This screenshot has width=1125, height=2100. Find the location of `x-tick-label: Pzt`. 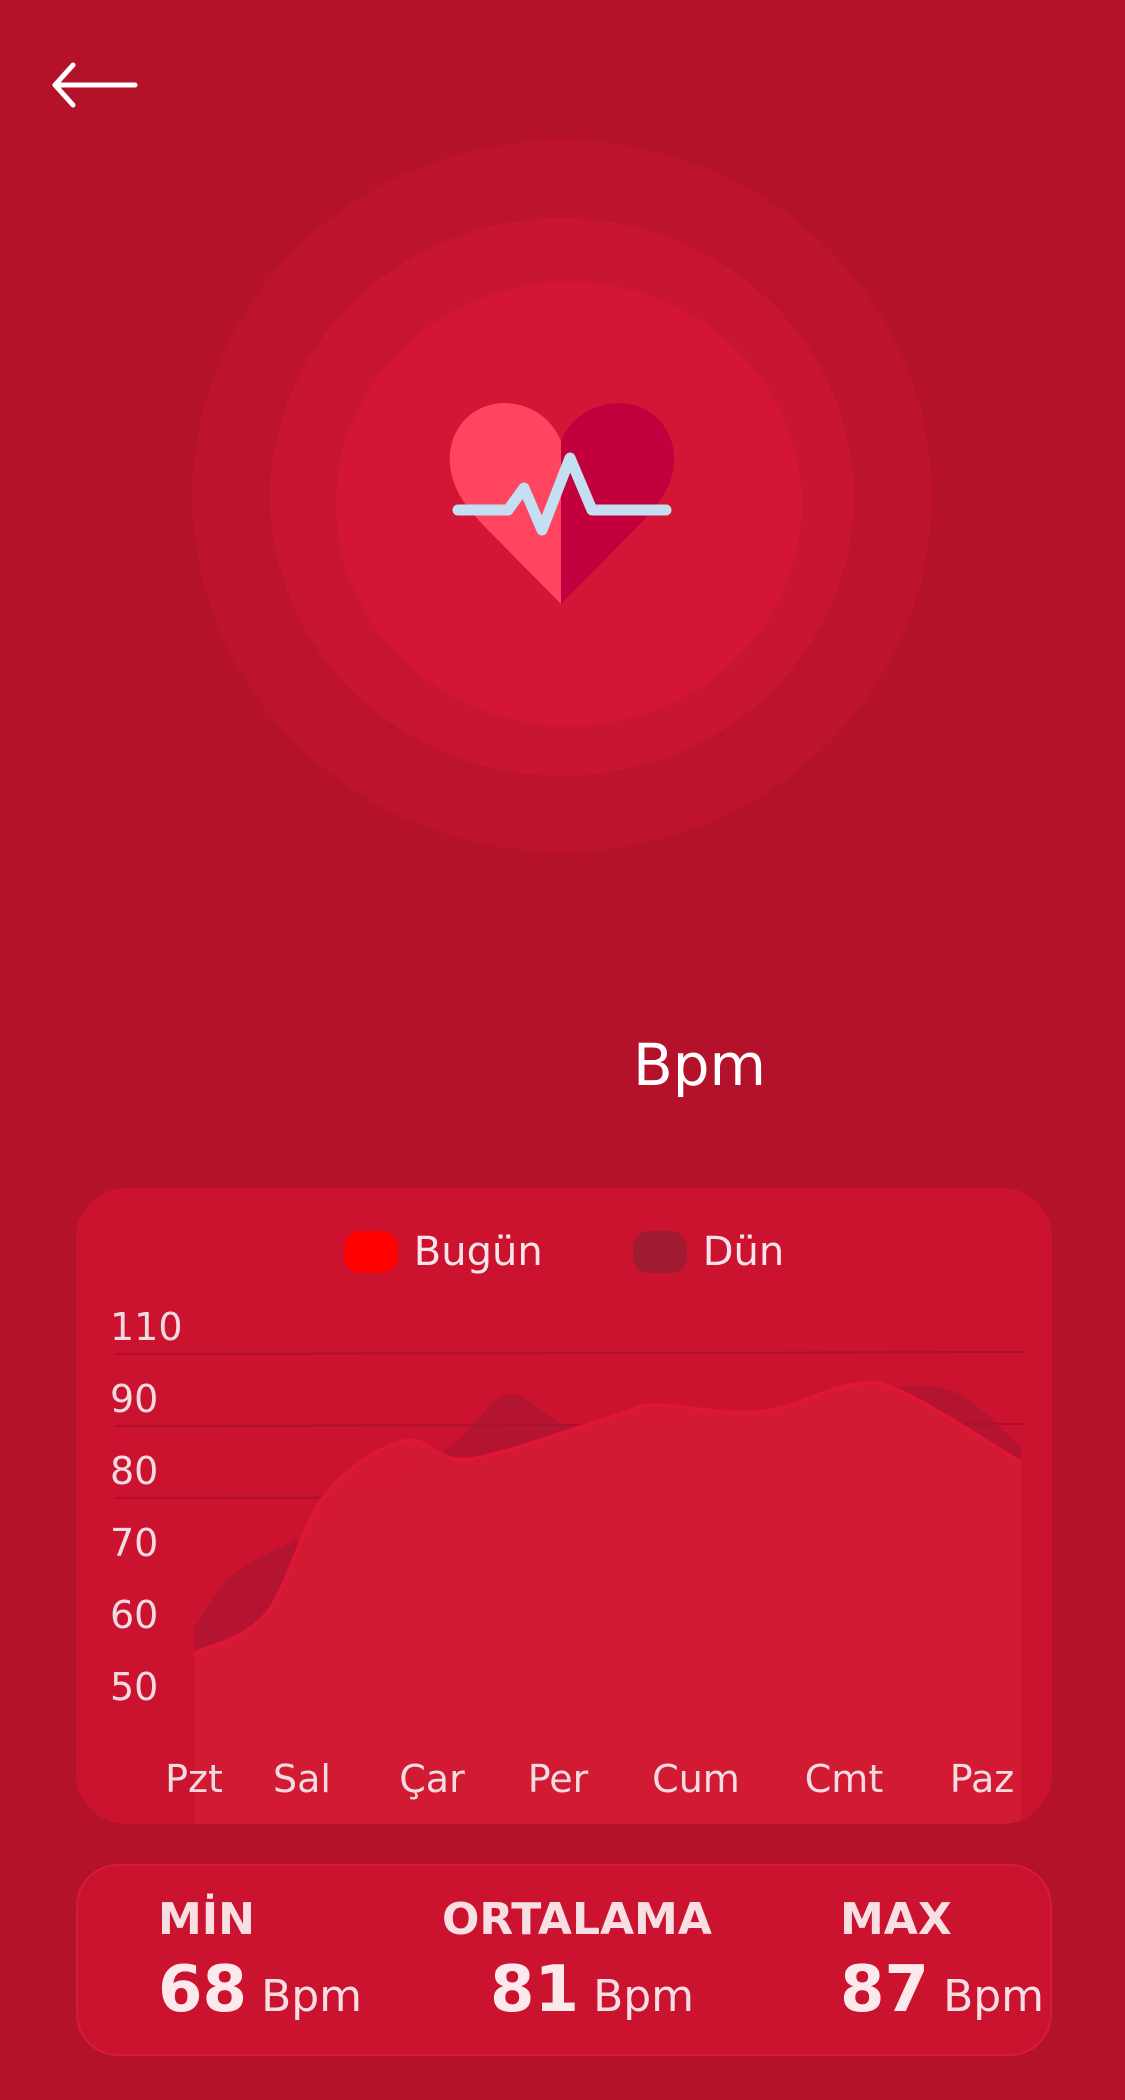

x-tick-label: Pzt is located at coordinates (194, 1779).